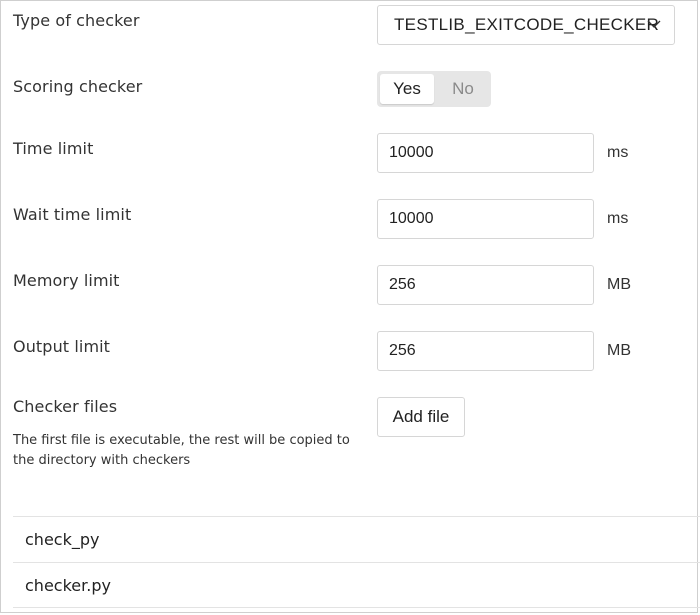 The image size is (700, 615). Describe the element at coordinates (356, 539) in the screenshot. I see `checker-file-item: check_py` at that location.